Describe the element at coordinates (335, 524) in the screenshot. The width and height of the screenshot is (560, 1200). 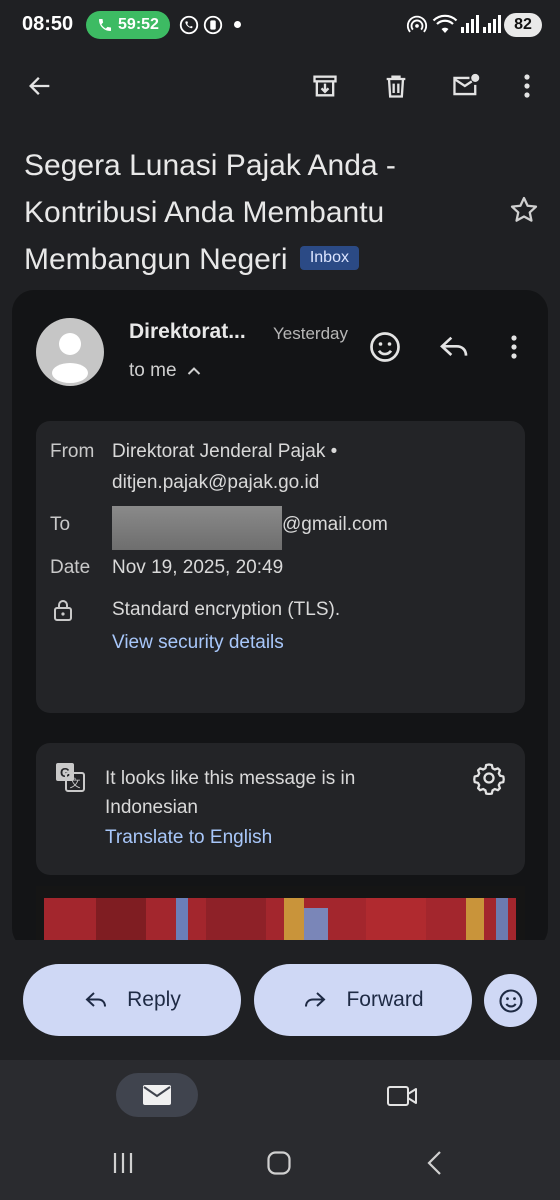
I see `to-email-domain: @gmail.com` at that location.